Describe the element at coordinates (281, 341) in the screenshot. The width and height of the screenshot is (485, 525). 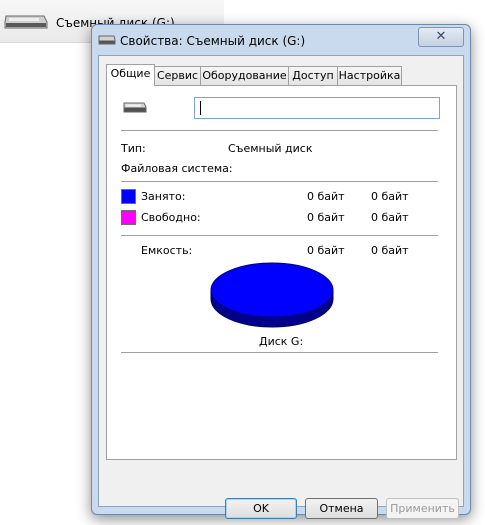
I see `disk-label: Диск G:` at that location.